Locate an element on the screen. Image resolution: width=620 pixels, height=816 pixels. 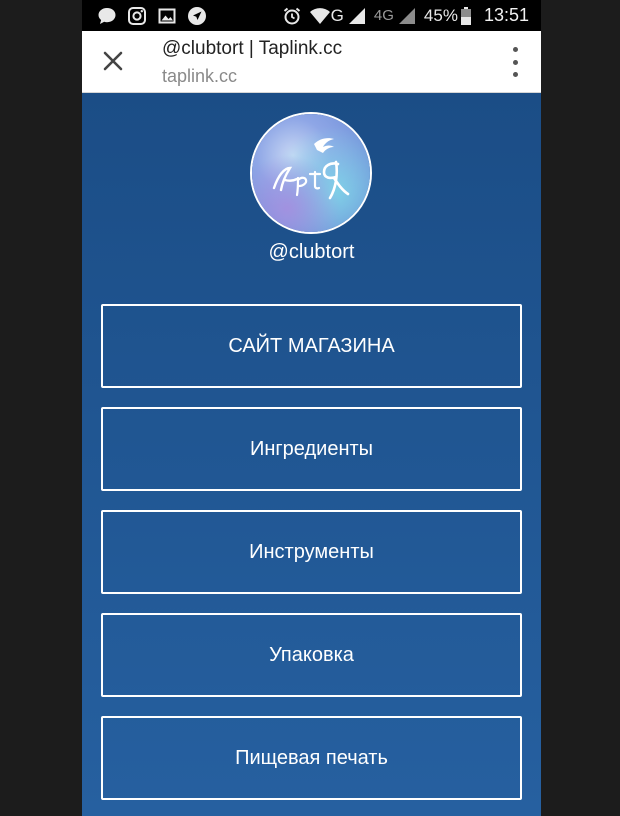
navigation-icon is located at coordinates (197, 16).